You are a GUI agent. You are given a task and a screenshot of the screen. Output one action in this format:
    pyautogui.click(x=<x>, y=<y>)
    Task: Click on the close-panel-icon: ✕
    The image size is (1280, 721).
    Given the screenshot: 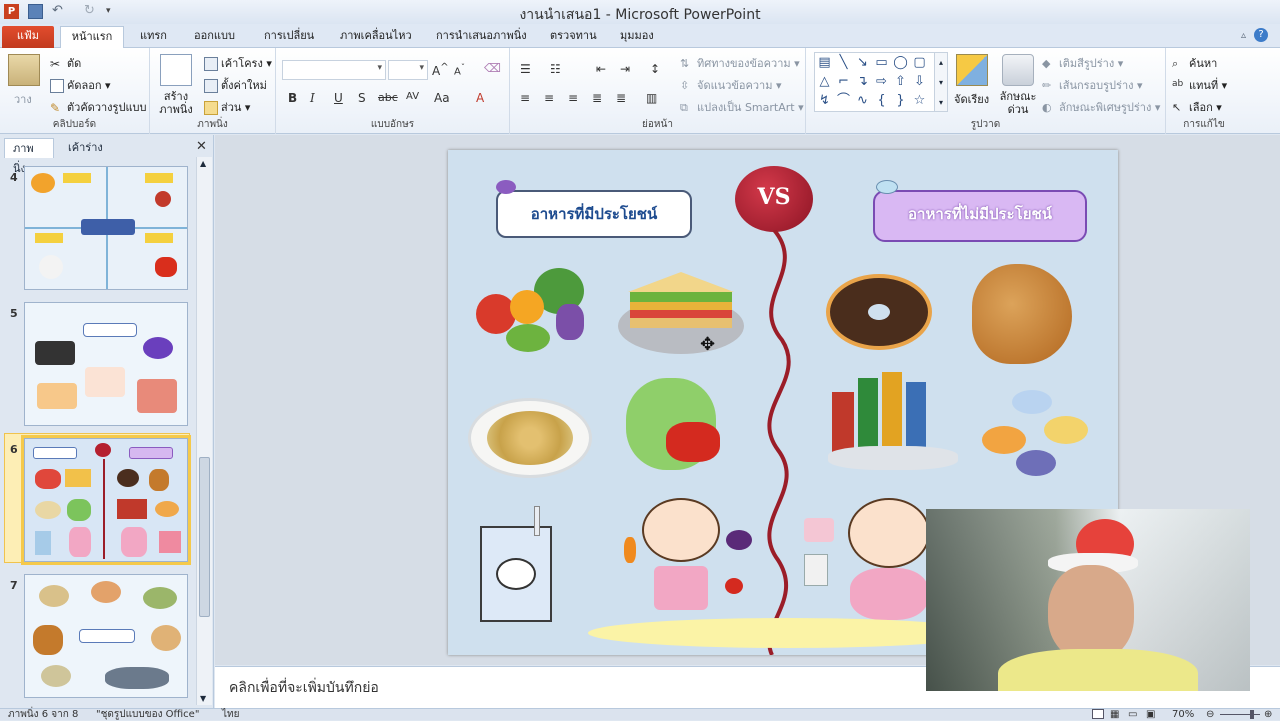 What is the action you would take?
    pyautogui.click(x=201, y=146)
    